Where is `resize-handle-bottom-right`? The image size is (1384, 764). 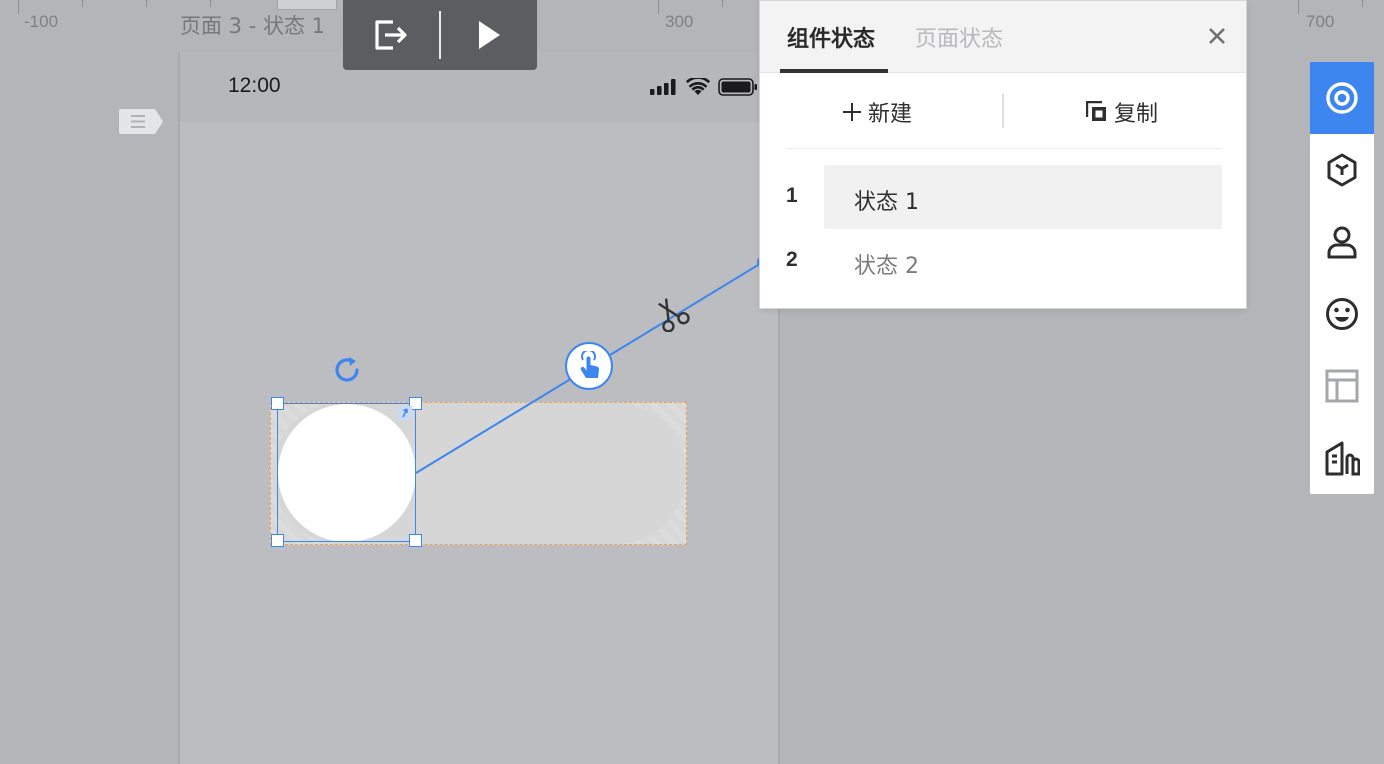
resize-handle-bottom-right is located at coordinates (415, 540).